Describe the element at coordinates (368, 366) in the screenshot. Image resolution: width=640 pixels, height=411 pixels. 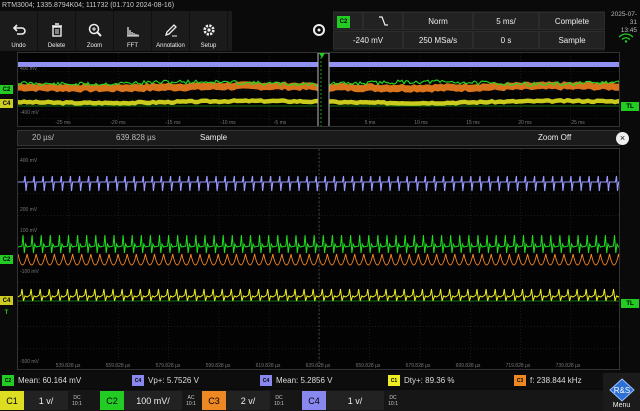
I see `main-x-label: 659.828 µs` at that location.